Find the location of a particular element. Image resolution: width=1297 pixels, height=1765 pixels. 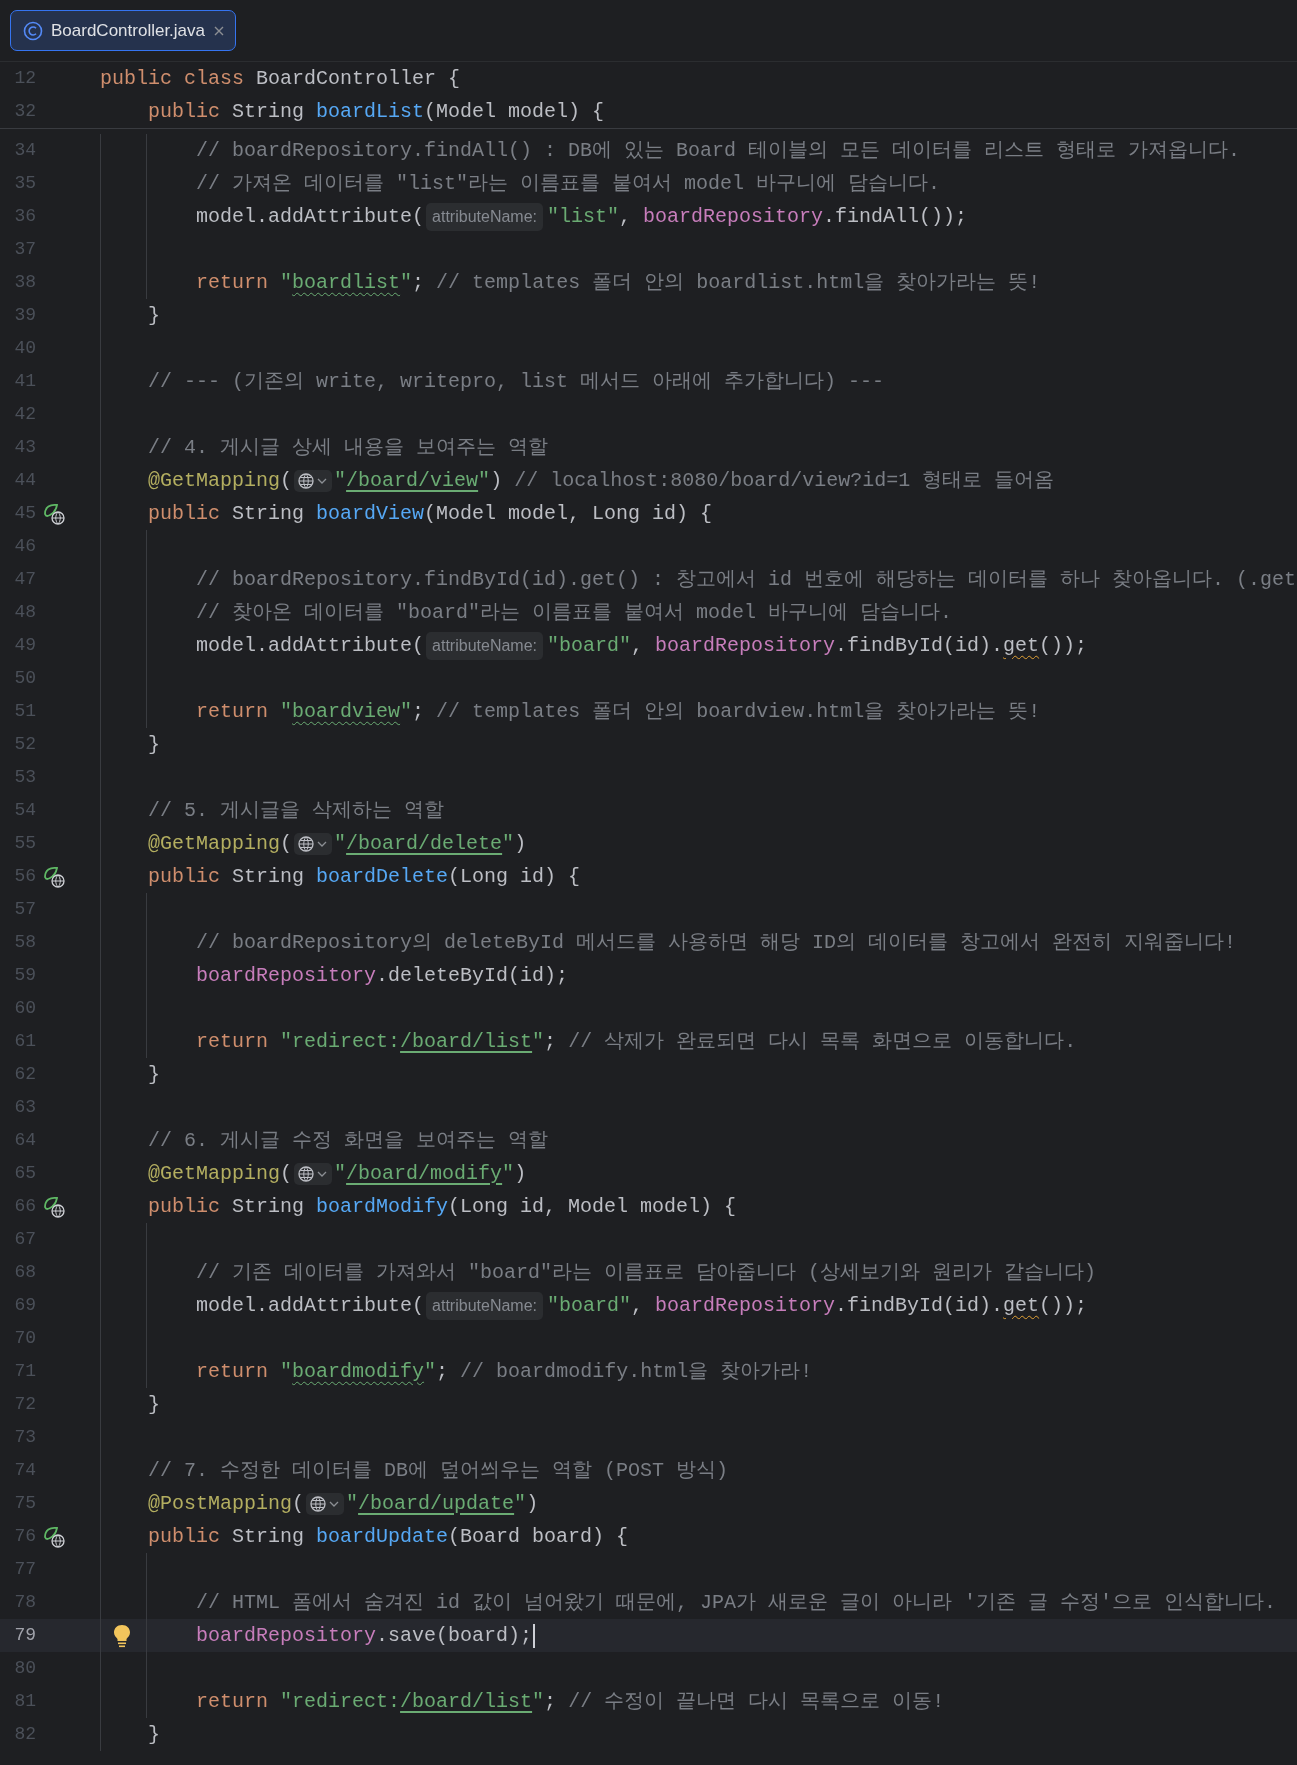

code-text: public String boardList(Model model) { is located at coordinates (376, 111).